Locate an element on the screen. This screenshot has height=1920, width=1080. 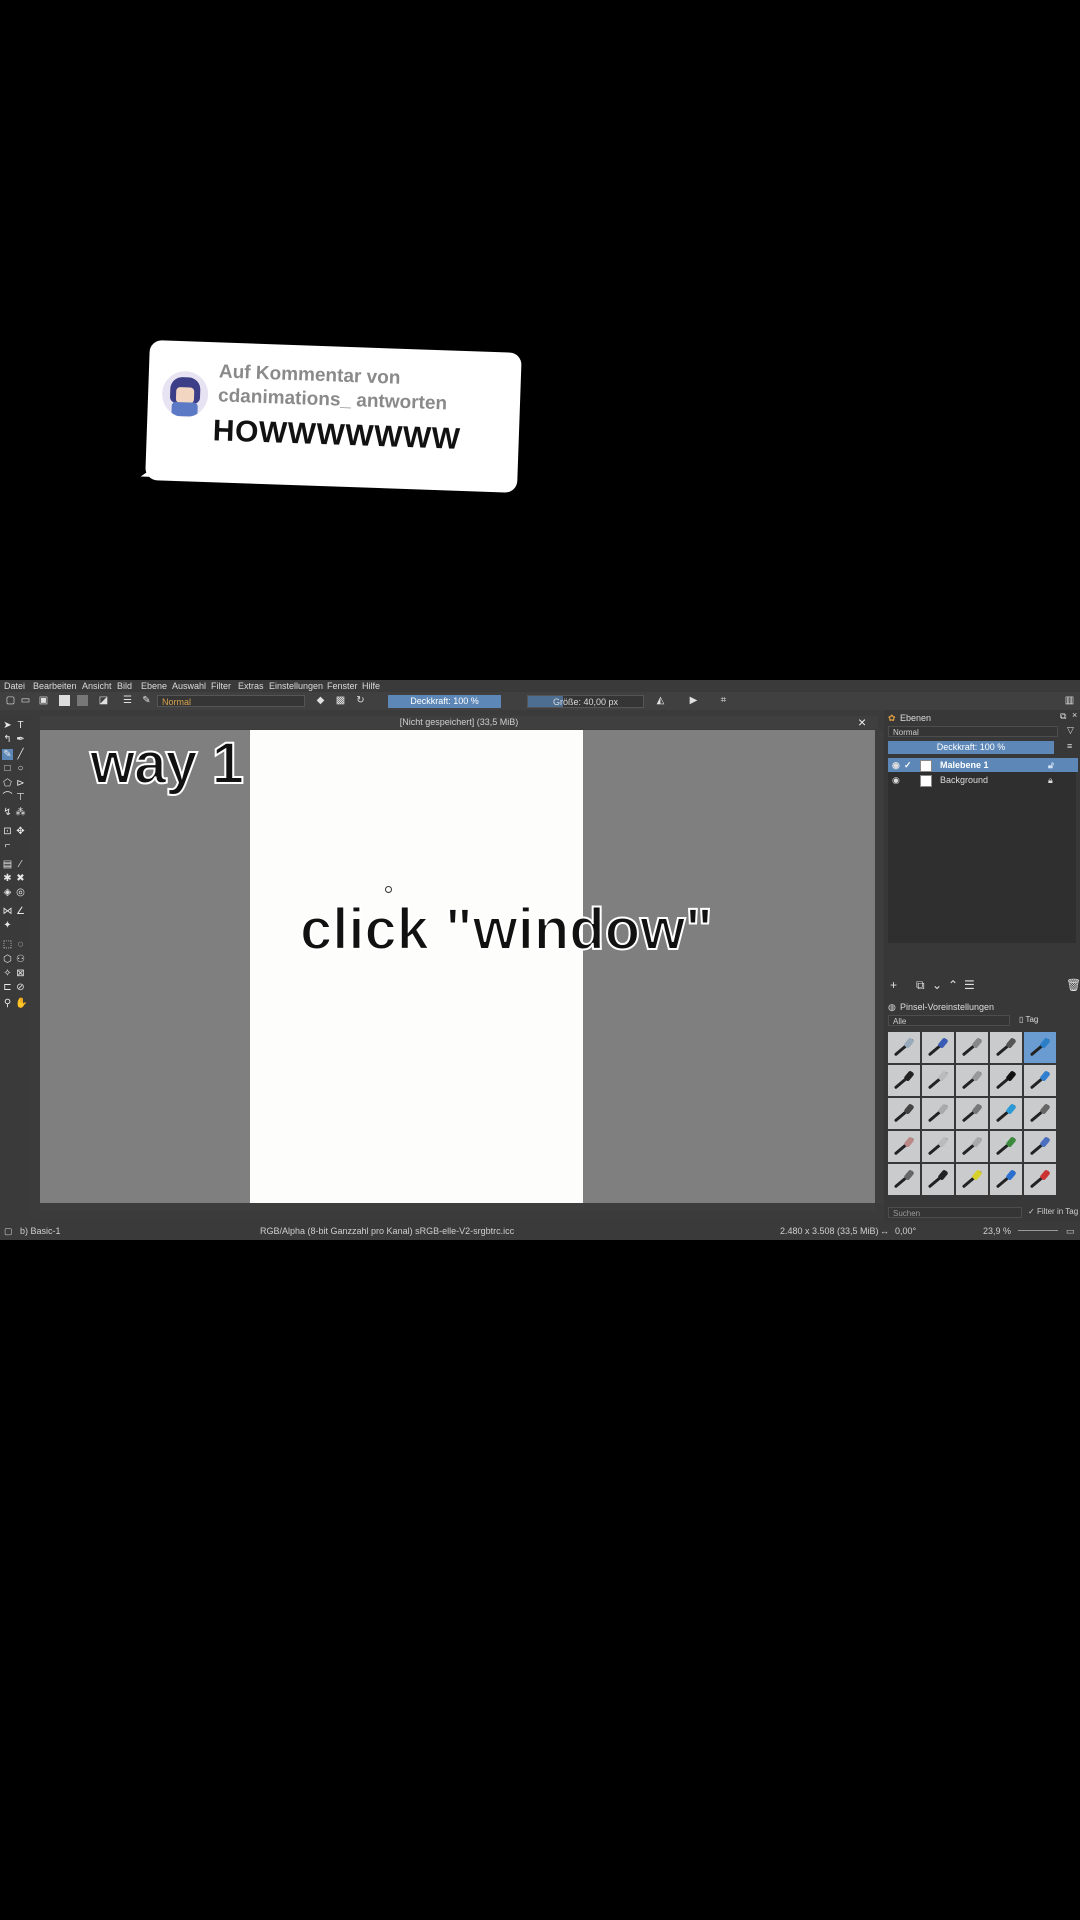
rect-select-tool-icon: ⬚ is located at coordinates (7, 944).